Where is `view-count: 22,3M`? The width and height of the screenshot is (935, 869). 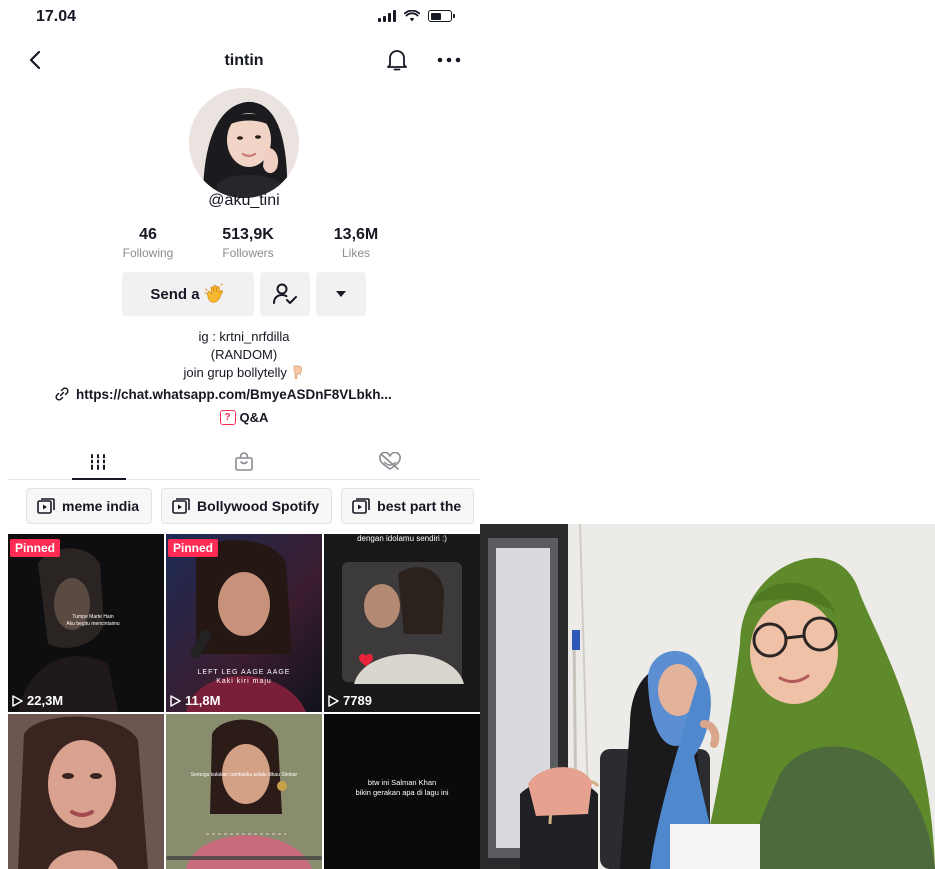 view-count: 22,3M is located at coordinates (37, 700).